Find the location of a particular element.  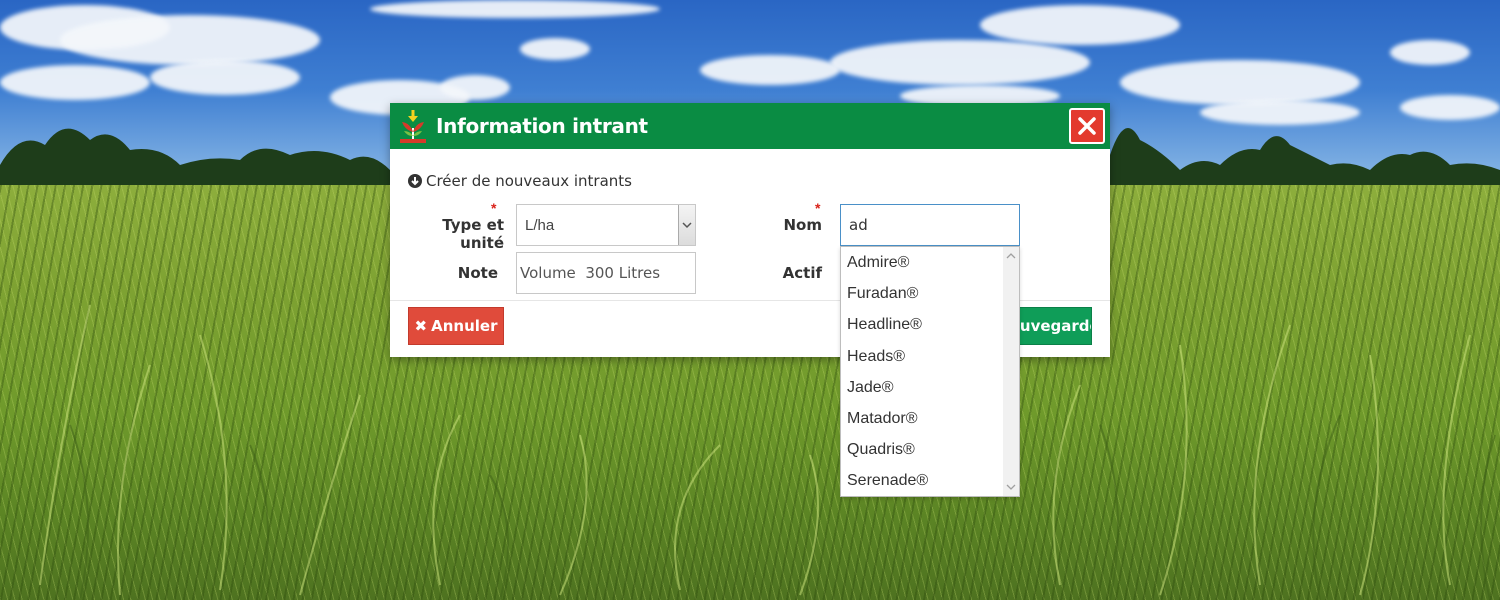

active-label: Actif is located at coordinates (802, 273).